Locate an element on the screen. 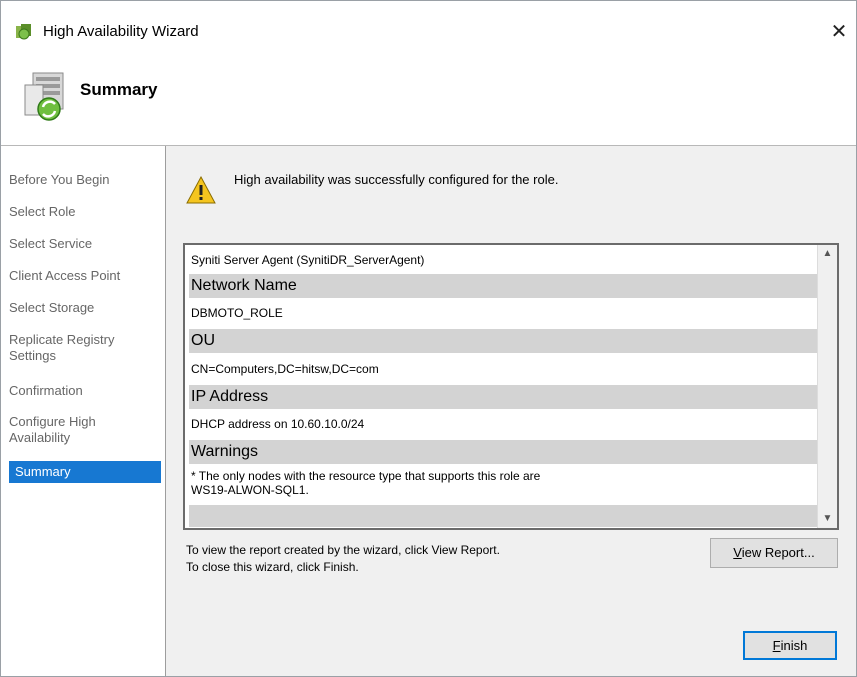  finish-accel: F is located at coordinates (776, 645).